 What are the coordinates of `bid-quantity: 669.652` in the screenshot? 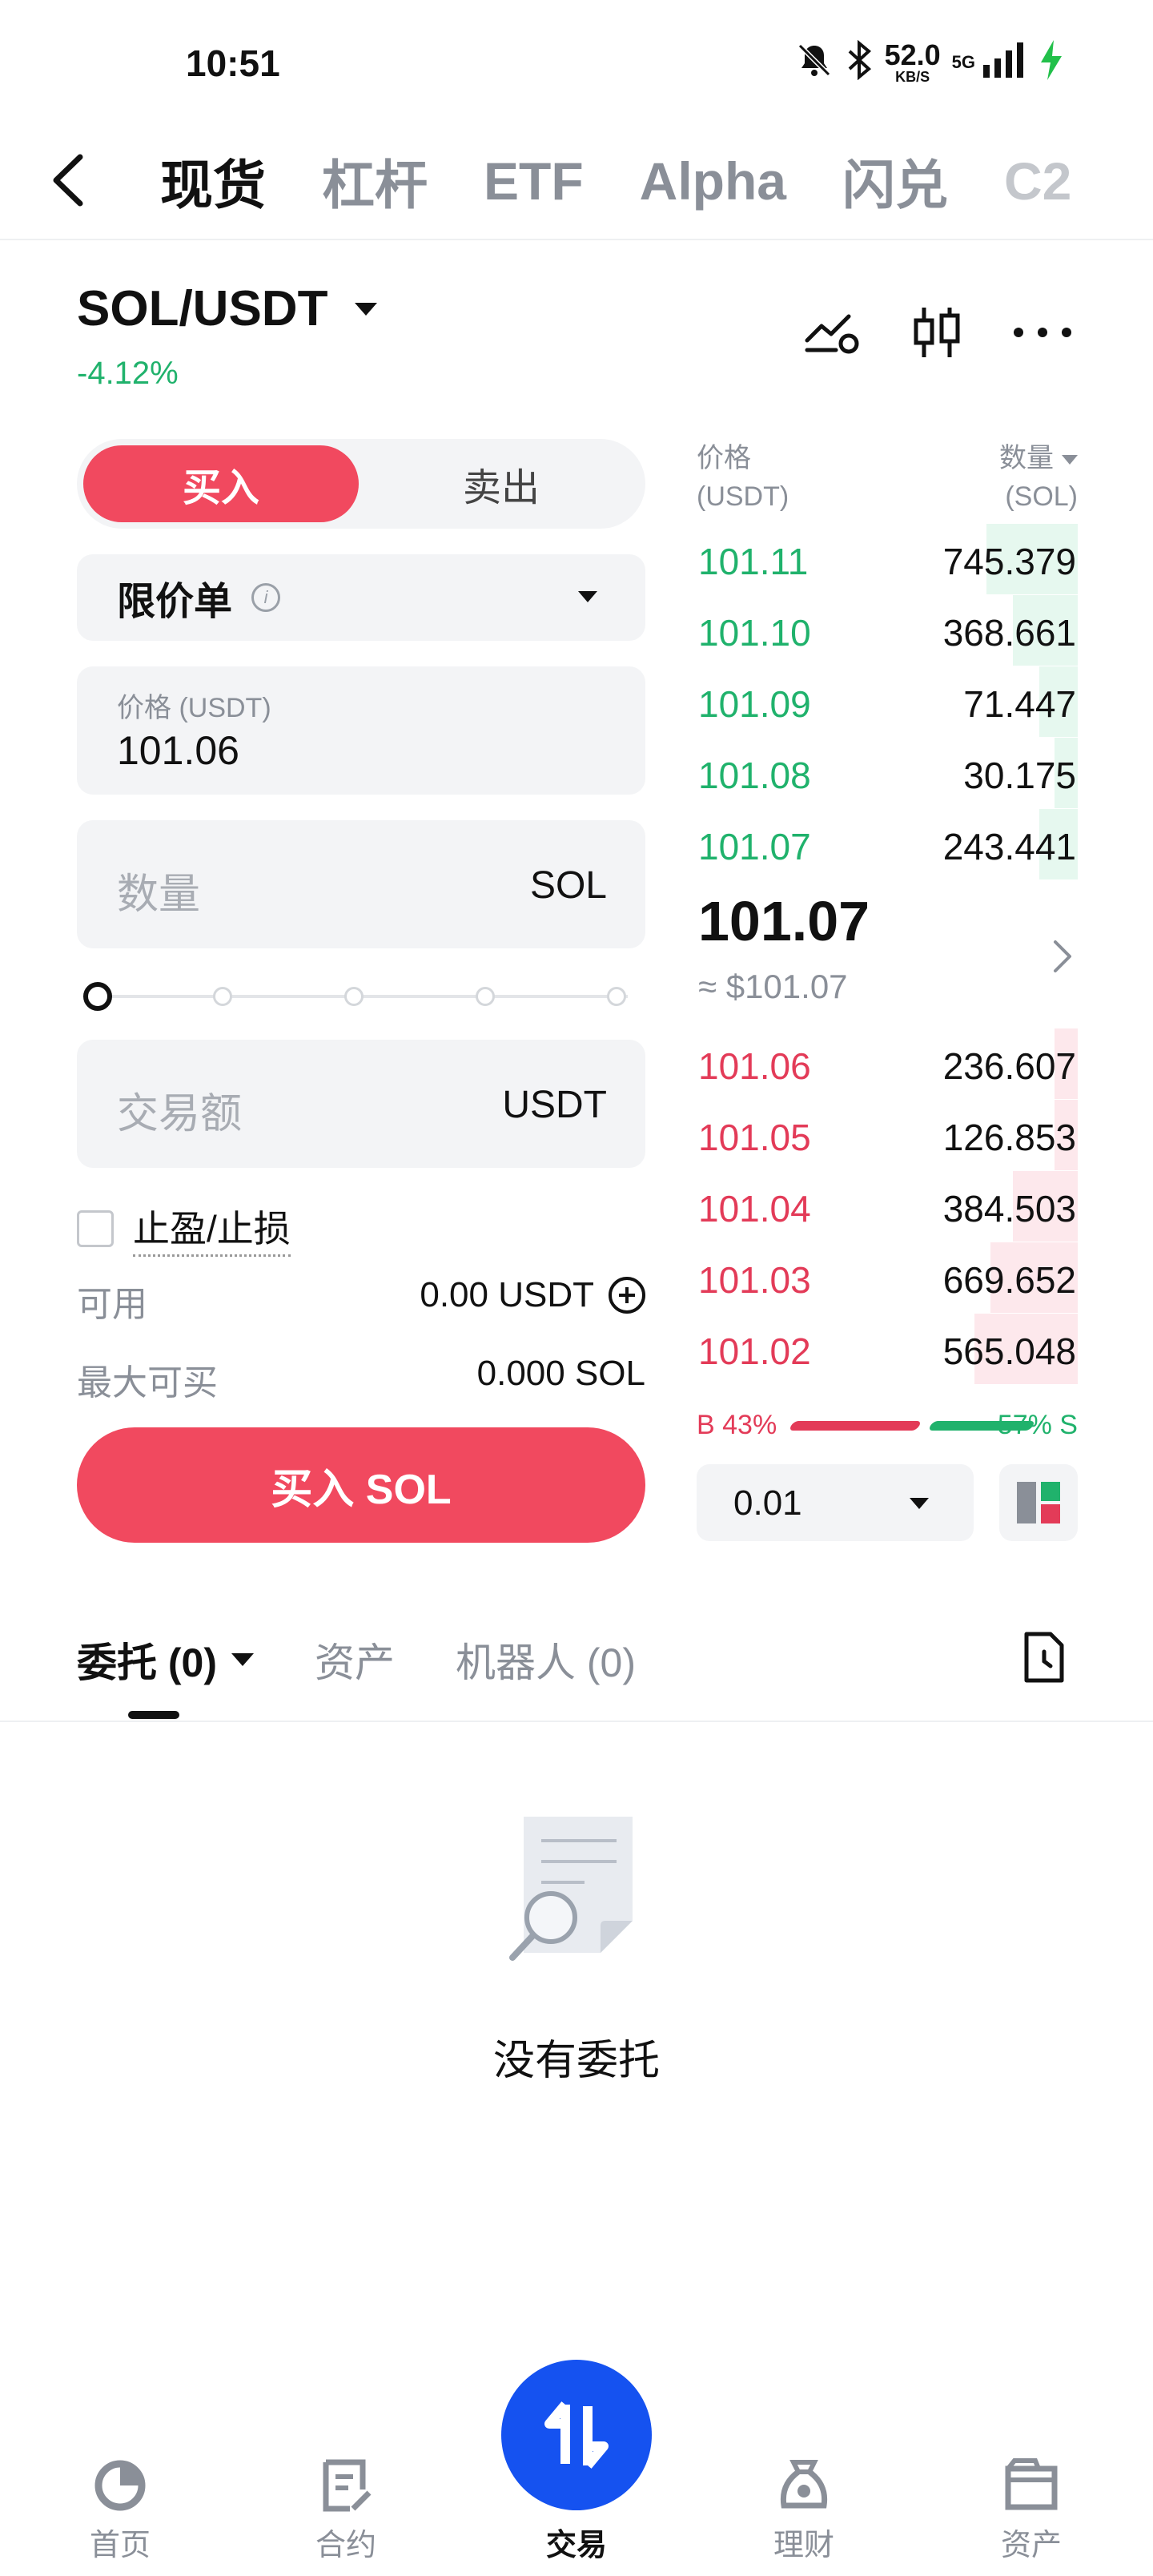 It's located at (1009, 1280).